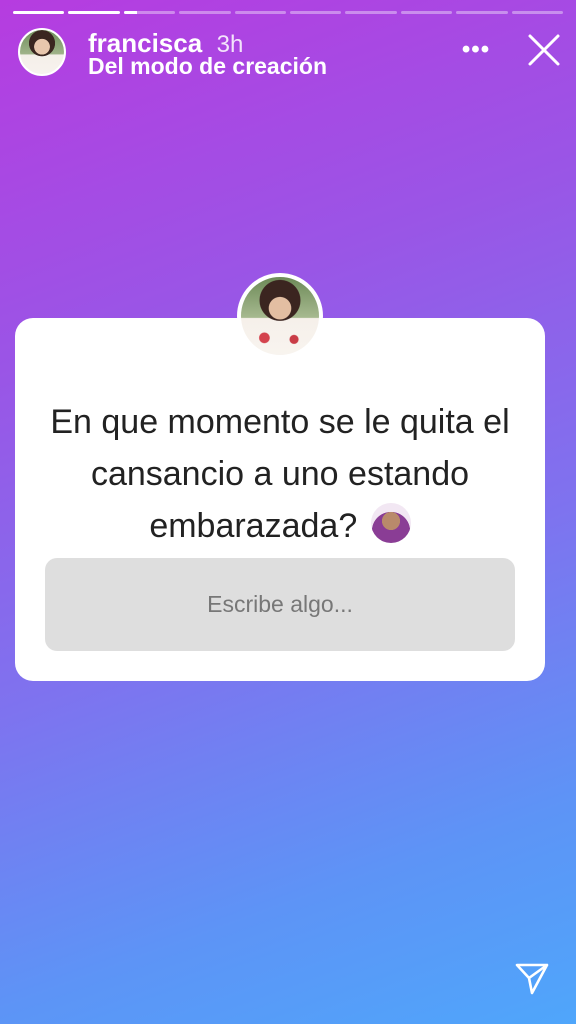  I want to click on send-icon, so click(532, 979).